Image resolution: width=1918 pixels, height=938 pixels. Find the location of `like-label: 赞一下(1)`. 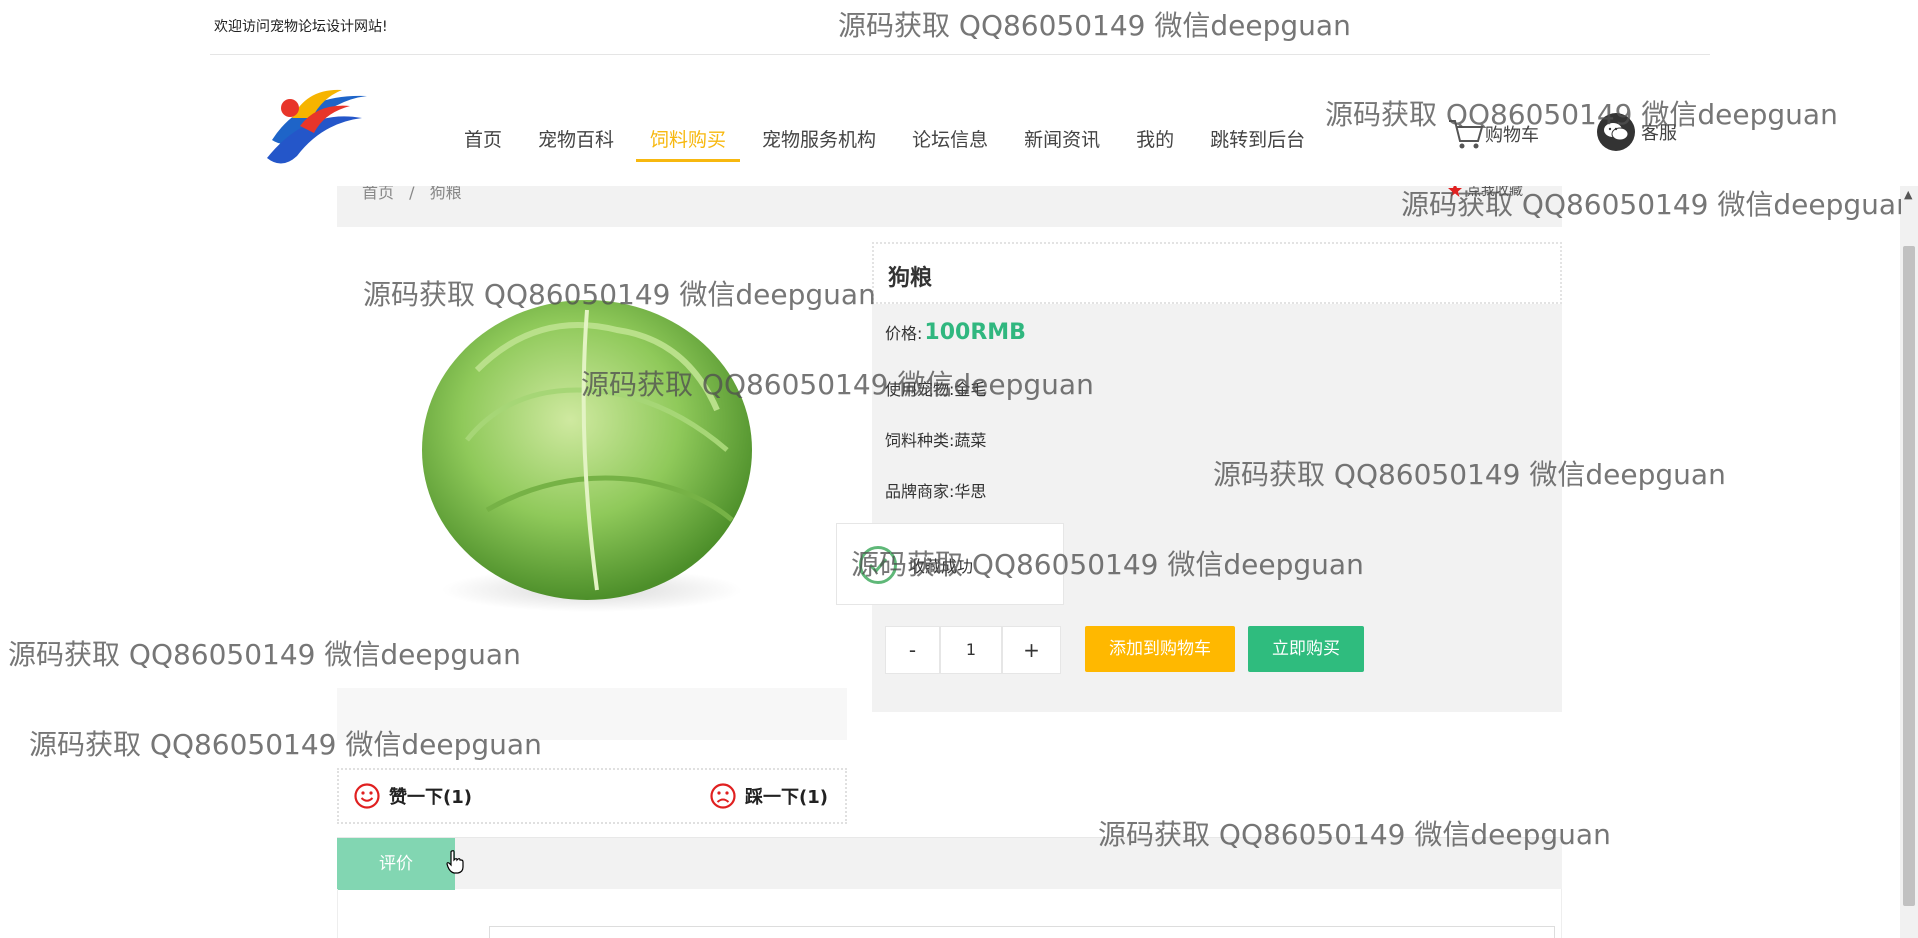

like-label: 赞一下(1) is located at coordinates (430, 797).